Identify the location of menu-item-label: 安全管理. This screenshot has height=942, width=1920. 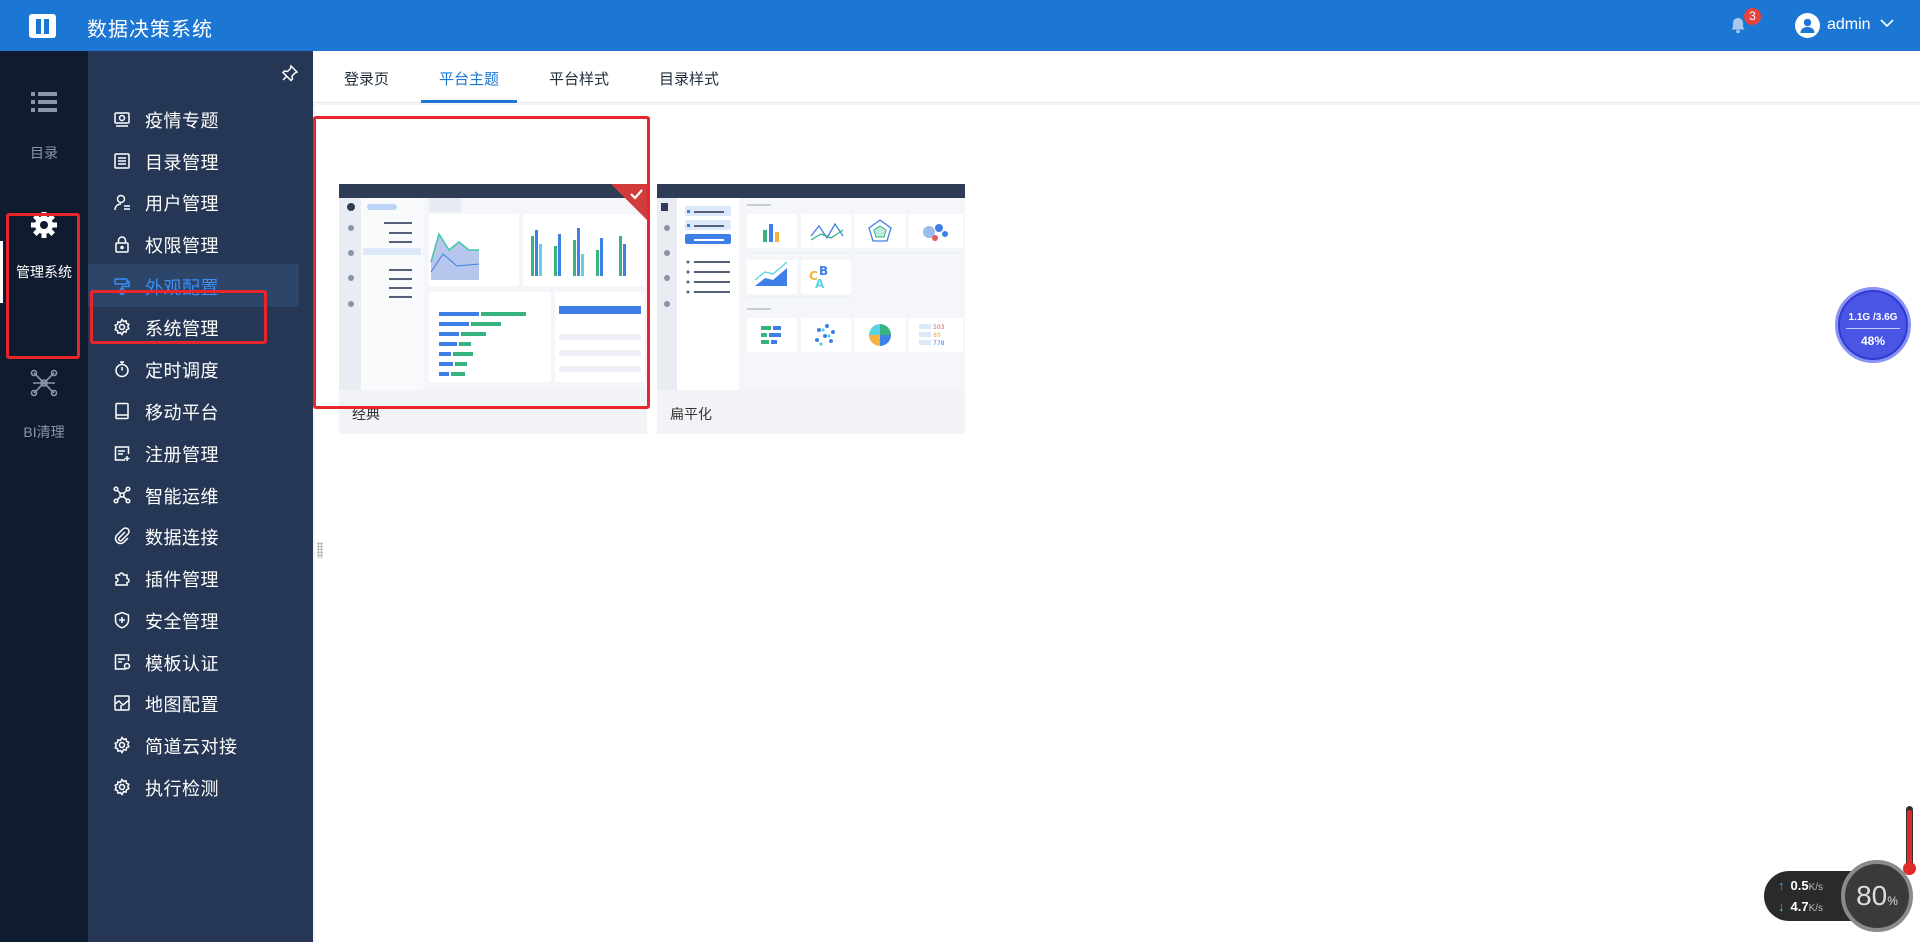
(182, 622).